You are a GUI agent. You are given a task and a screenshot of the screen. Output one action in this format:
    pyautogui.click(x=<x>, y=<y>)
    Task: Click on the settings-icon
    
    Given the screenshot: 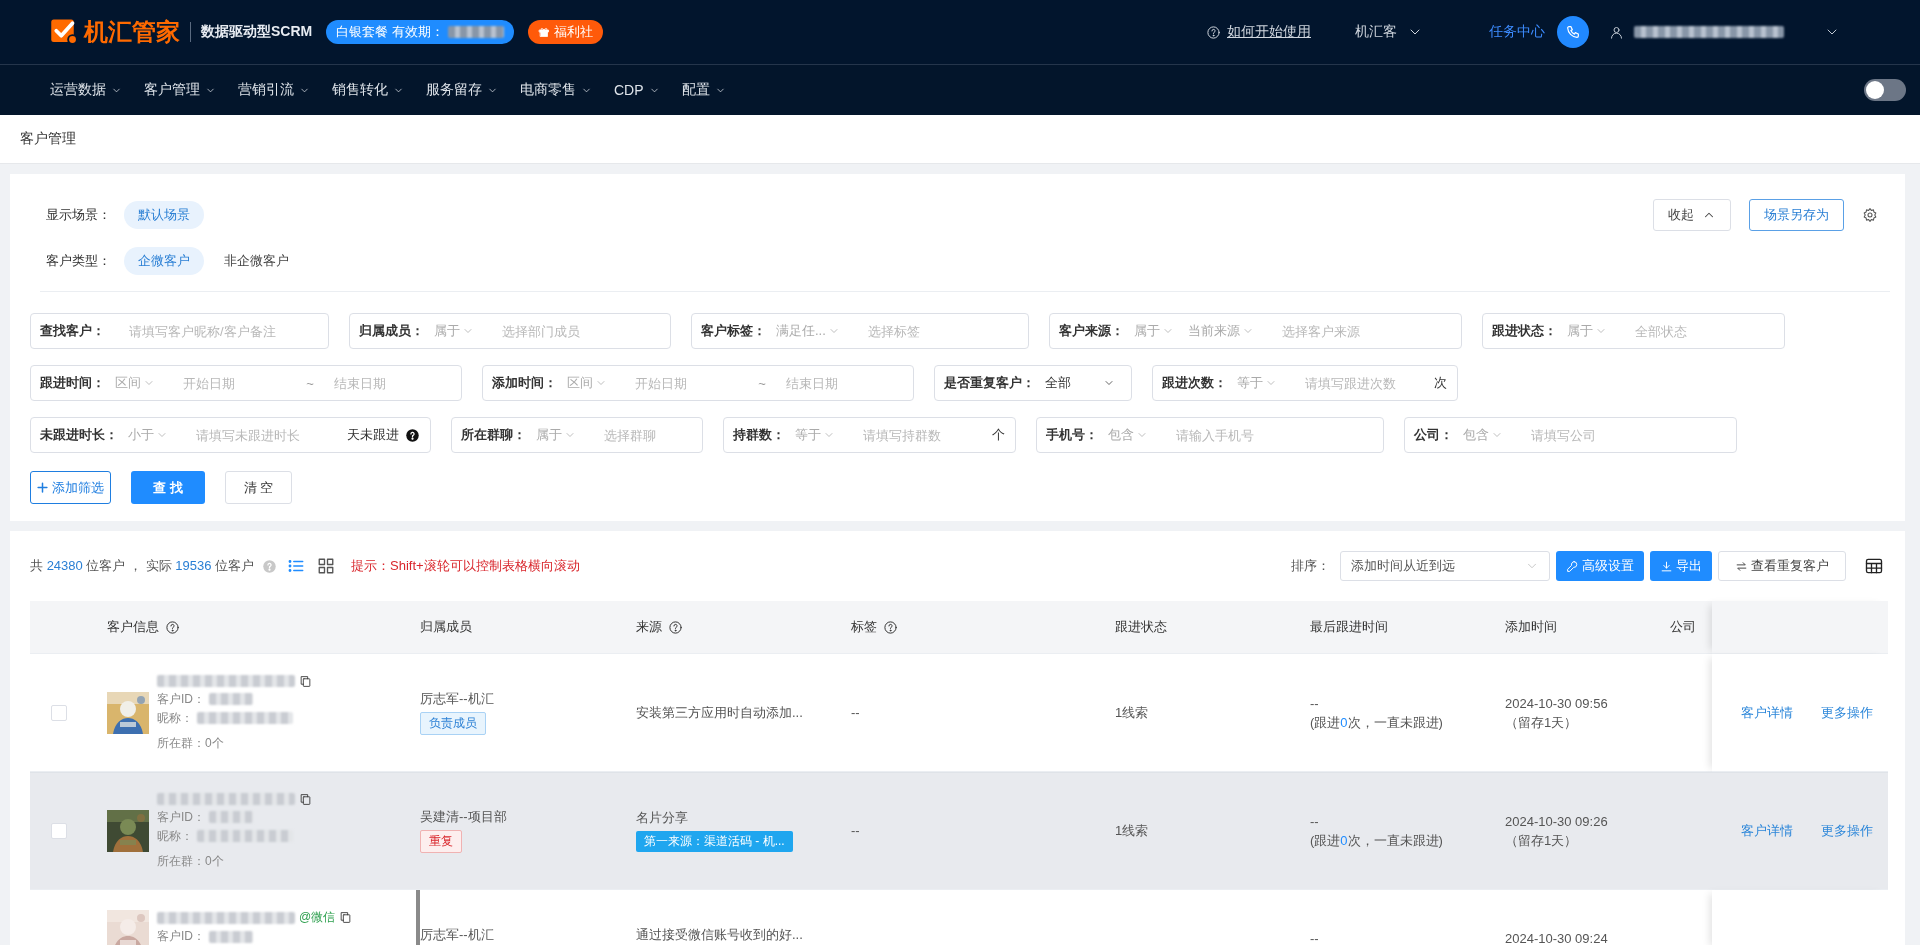 What is the action you would take?
    pyautogui.click(x=1870, y=215)
    